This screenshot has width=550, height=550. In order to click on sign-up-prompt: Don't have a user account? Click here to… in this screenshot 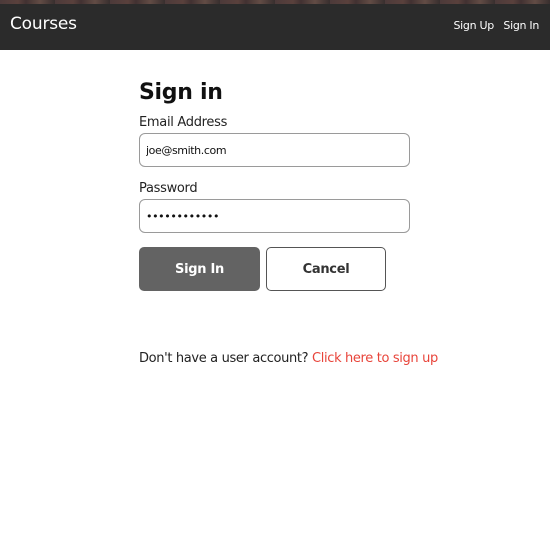, I will do `click(288, 358)`.